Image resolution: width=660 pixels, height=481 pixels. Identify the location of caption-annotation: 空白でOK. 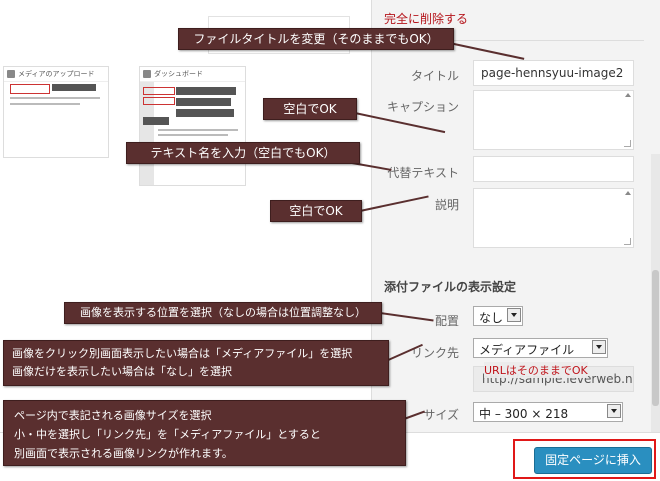
(310, 109).